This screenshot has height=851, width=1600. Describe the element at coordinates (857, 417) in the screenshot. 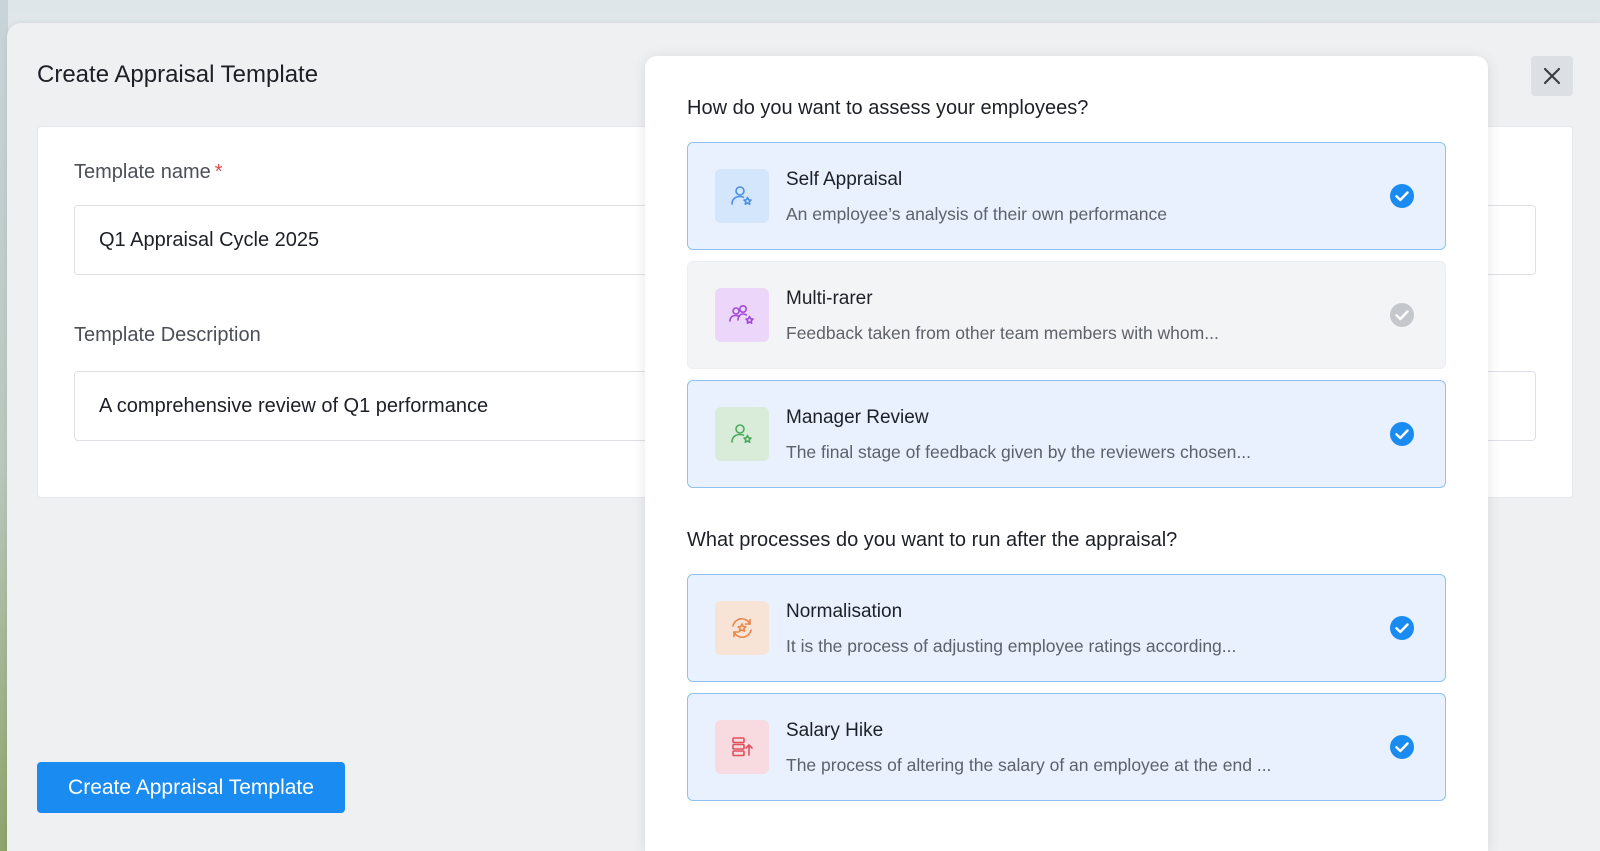

I see `option-title: Manager Review` at that location.